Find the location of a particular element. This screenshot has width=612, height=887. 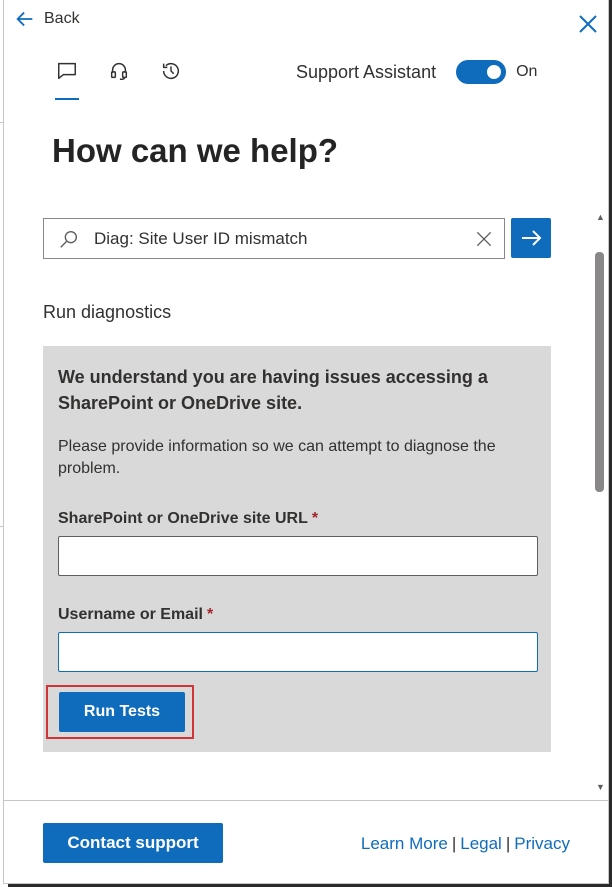

back-label: Back is located at coordinates (62, 18).